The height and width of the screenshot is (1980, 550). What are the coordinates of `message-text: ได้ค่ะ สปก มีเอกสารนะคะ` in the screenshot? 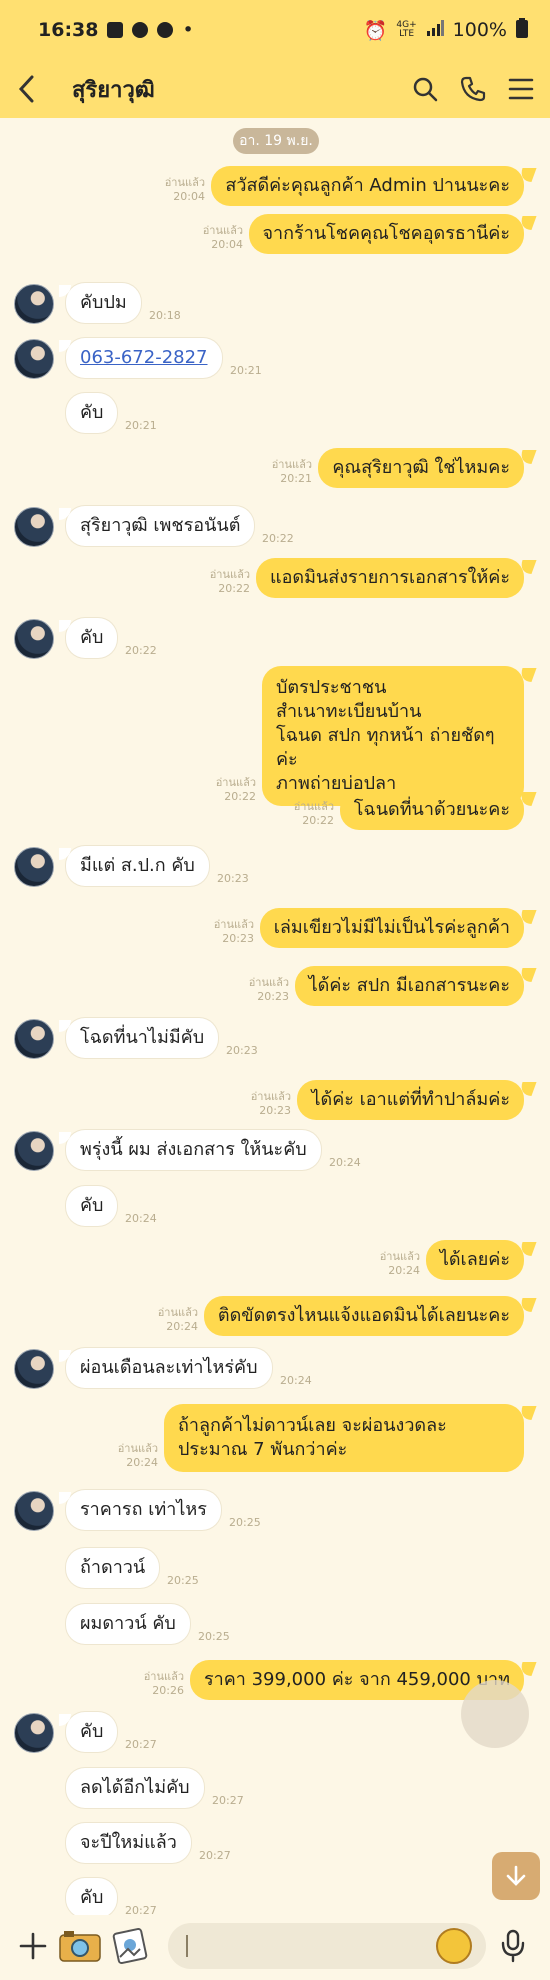 It's located at (409, 985).